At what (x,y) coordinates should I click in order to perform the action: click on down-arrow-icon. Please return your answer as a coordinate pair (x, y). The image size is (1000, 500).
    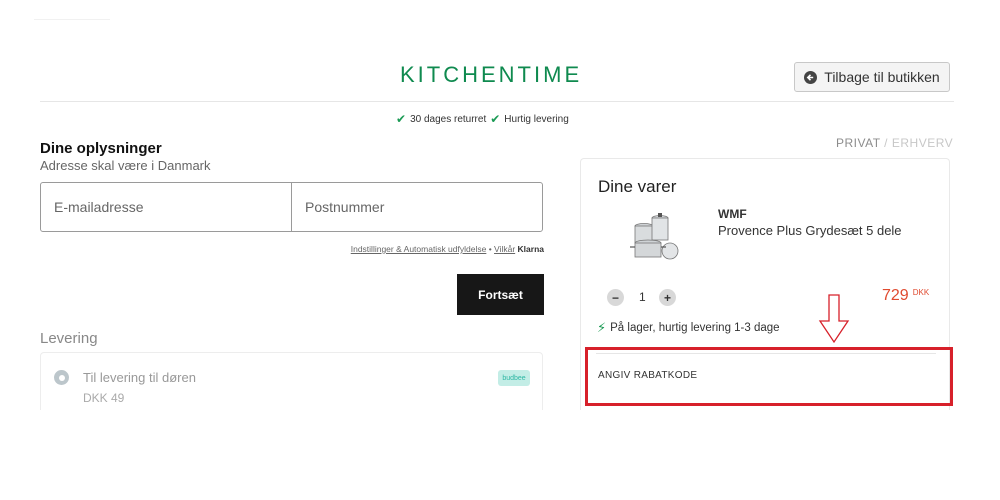
    Looking at the image, I should click on (834, 319).